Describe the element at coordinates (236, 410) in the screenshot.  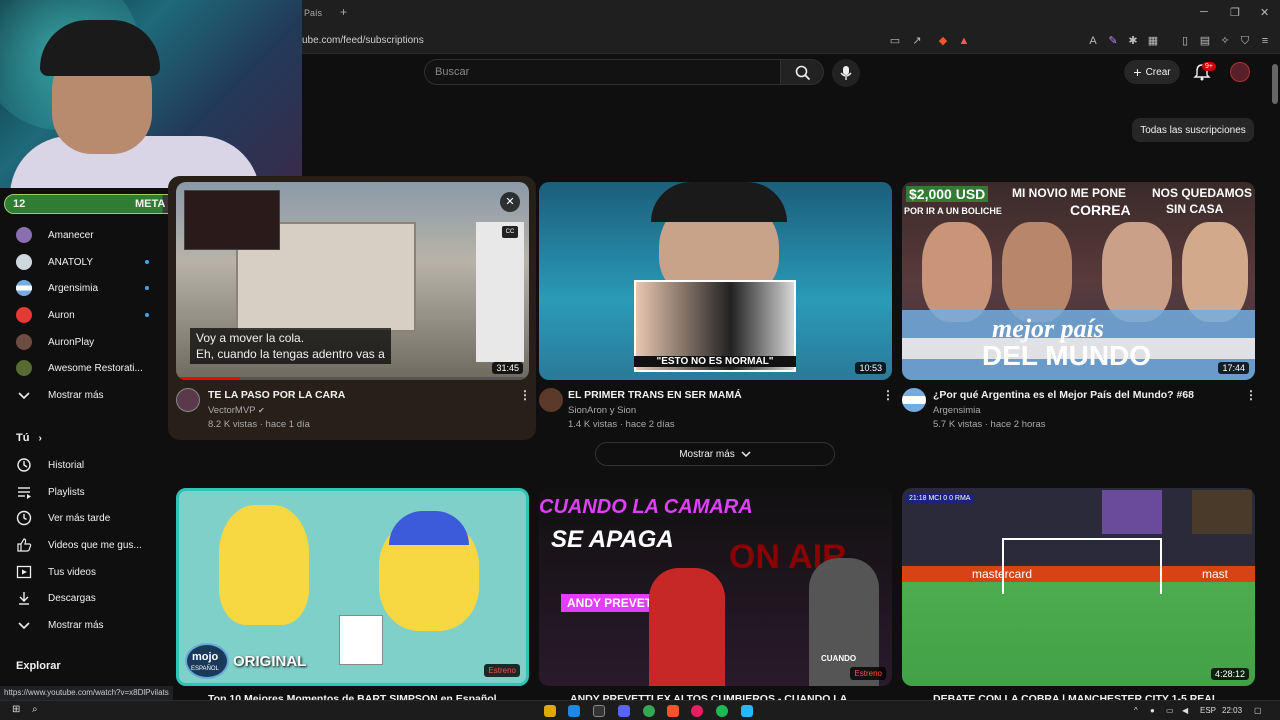
I see `channel-name: VectorMVP ✔` at that location.